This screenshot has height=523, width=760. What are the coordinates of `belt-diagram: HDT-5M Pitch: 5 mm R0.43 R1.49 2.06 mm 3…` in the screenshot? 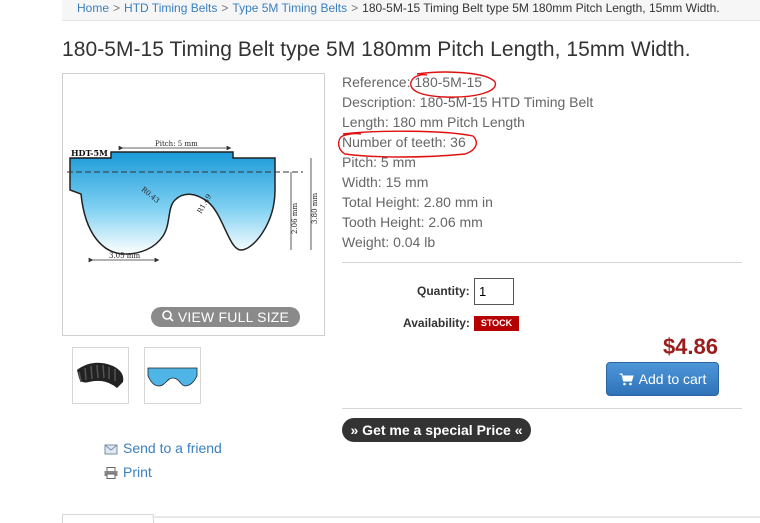 It's located at (193, 201).